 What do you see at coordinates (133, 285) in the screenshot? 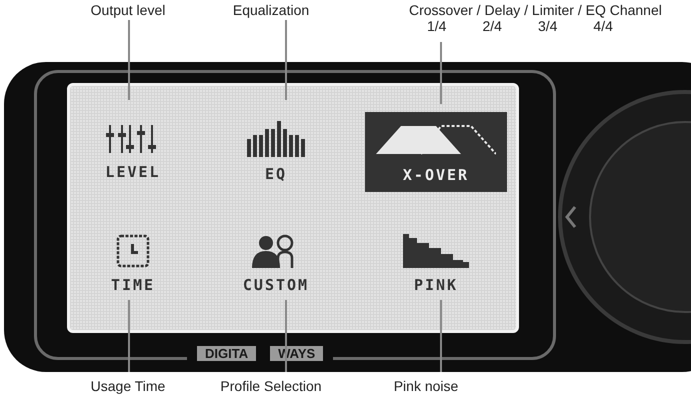
I see `menu-label: TIME` at bounding box center [133, 285].